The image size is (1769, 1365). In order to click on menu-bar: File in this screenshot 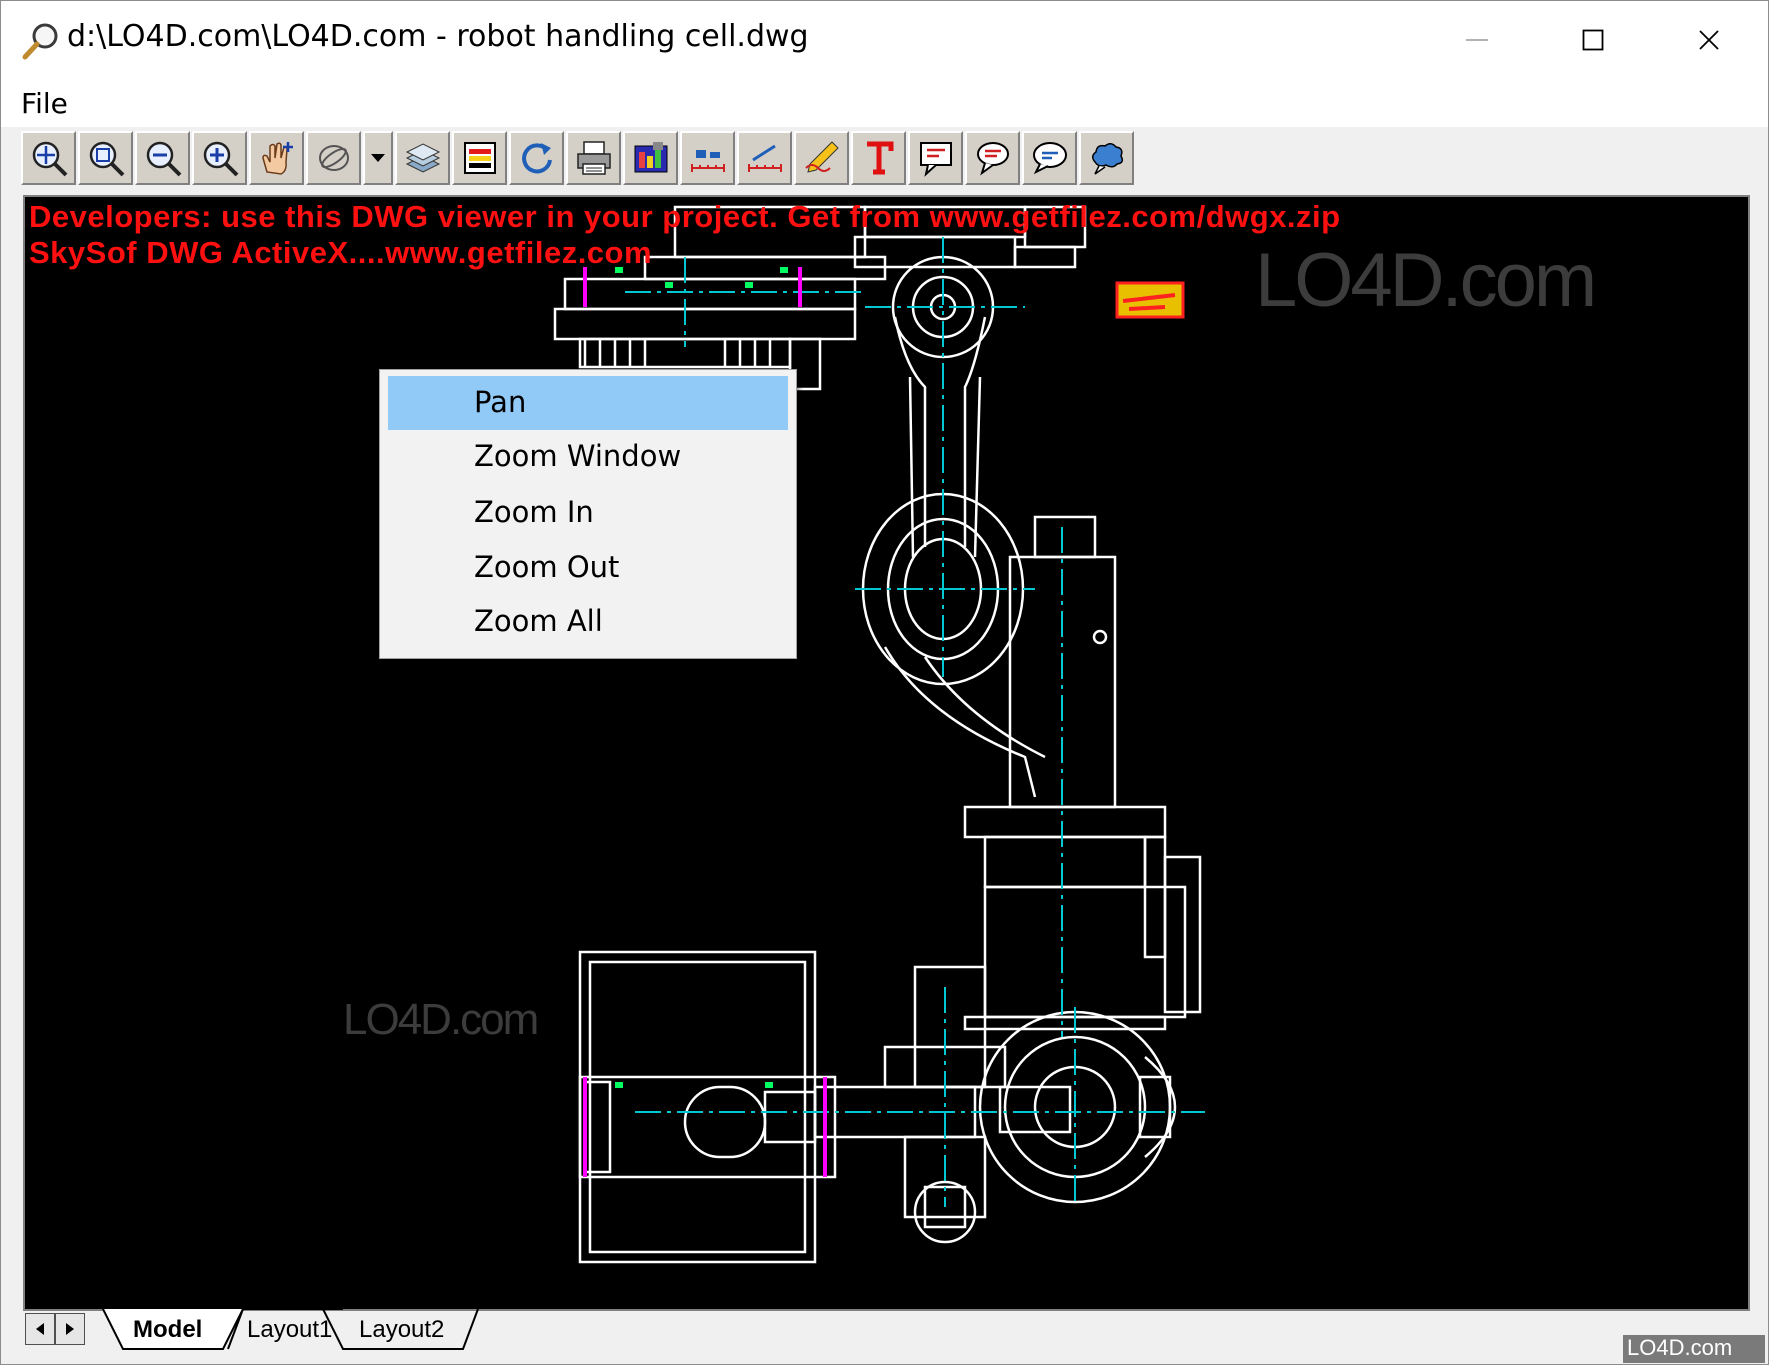, I will do `click(884, 103)`.